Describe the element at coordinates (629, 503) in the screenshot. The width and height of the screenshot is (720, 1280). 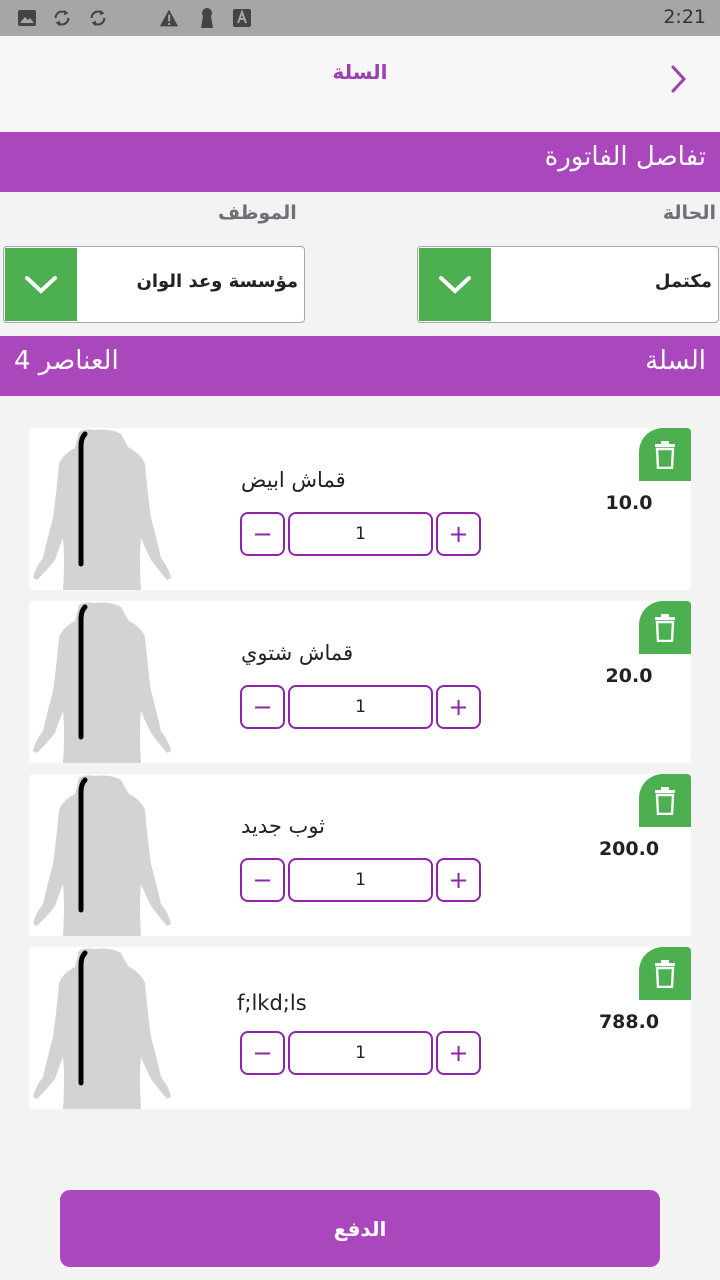
I see `item-price: 10.0` at that location.